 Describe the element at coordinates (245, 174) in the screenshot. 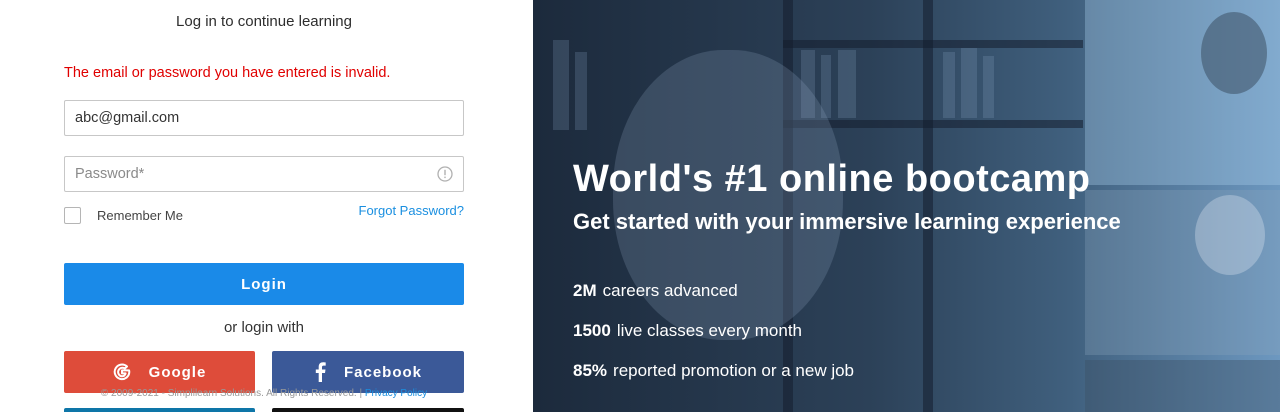

I see `password-input` at that location.